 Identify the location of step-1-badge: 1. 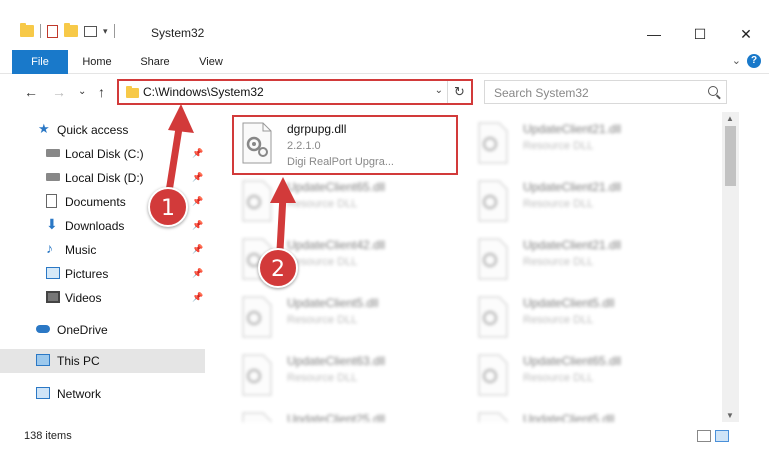
(168, 207).